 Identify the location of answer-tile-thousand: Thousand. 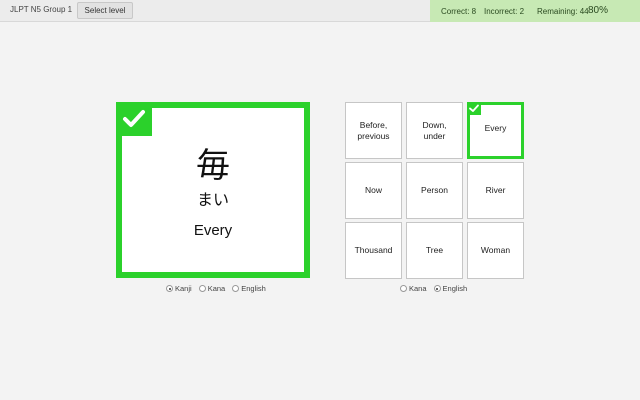
(373, 250).